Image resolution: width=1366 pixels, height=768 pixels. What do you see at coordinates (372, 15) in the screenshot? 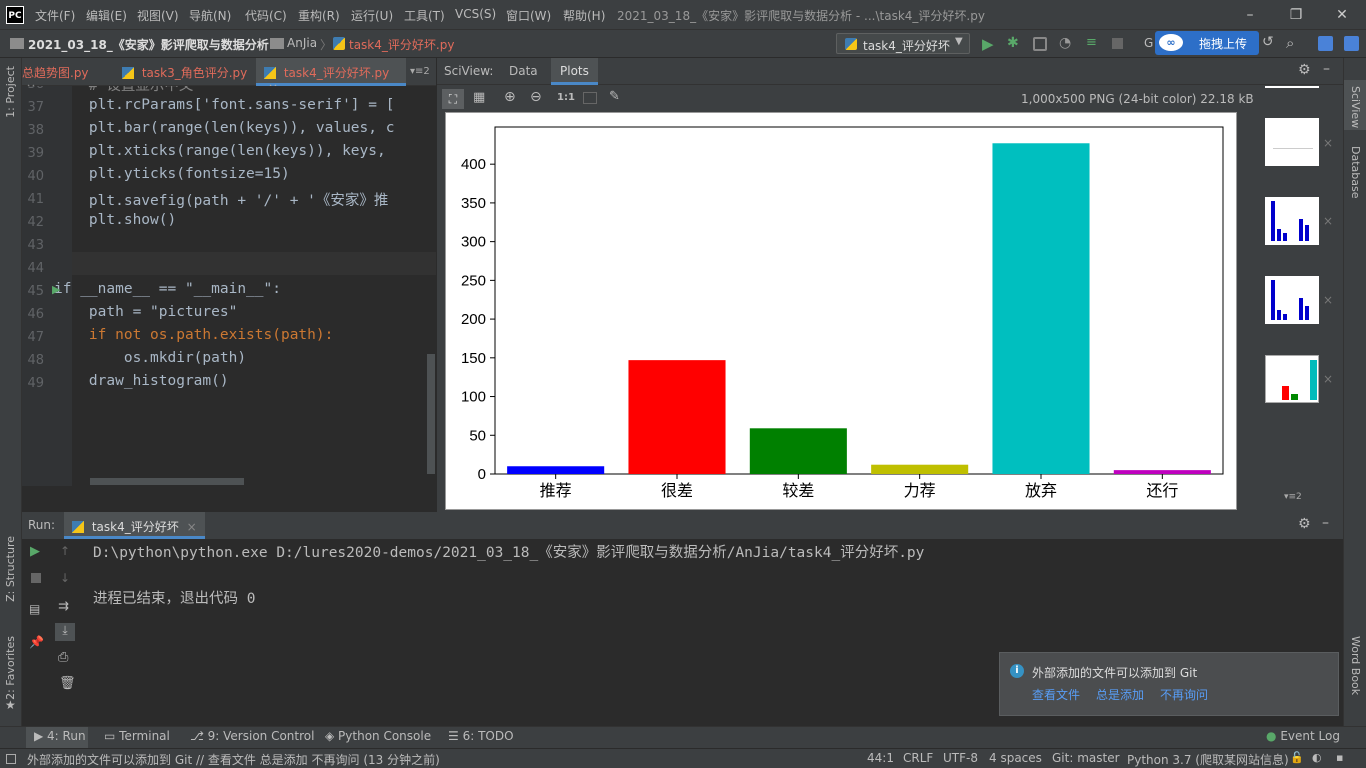
I see `menu-item: 运行(U)` at bounding box center [372, 15].